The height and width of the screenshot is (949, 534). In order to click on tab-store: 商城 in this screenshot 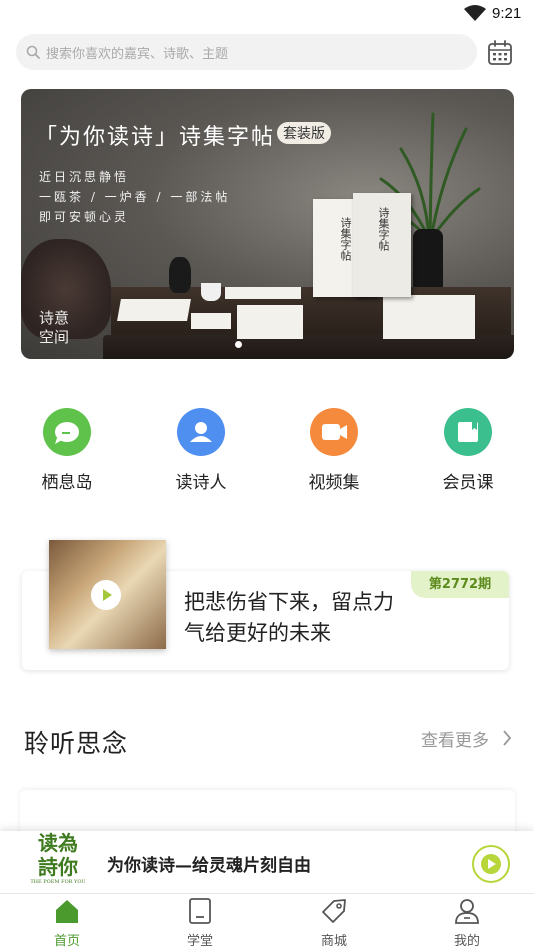, I will do `click(334, 923)`.